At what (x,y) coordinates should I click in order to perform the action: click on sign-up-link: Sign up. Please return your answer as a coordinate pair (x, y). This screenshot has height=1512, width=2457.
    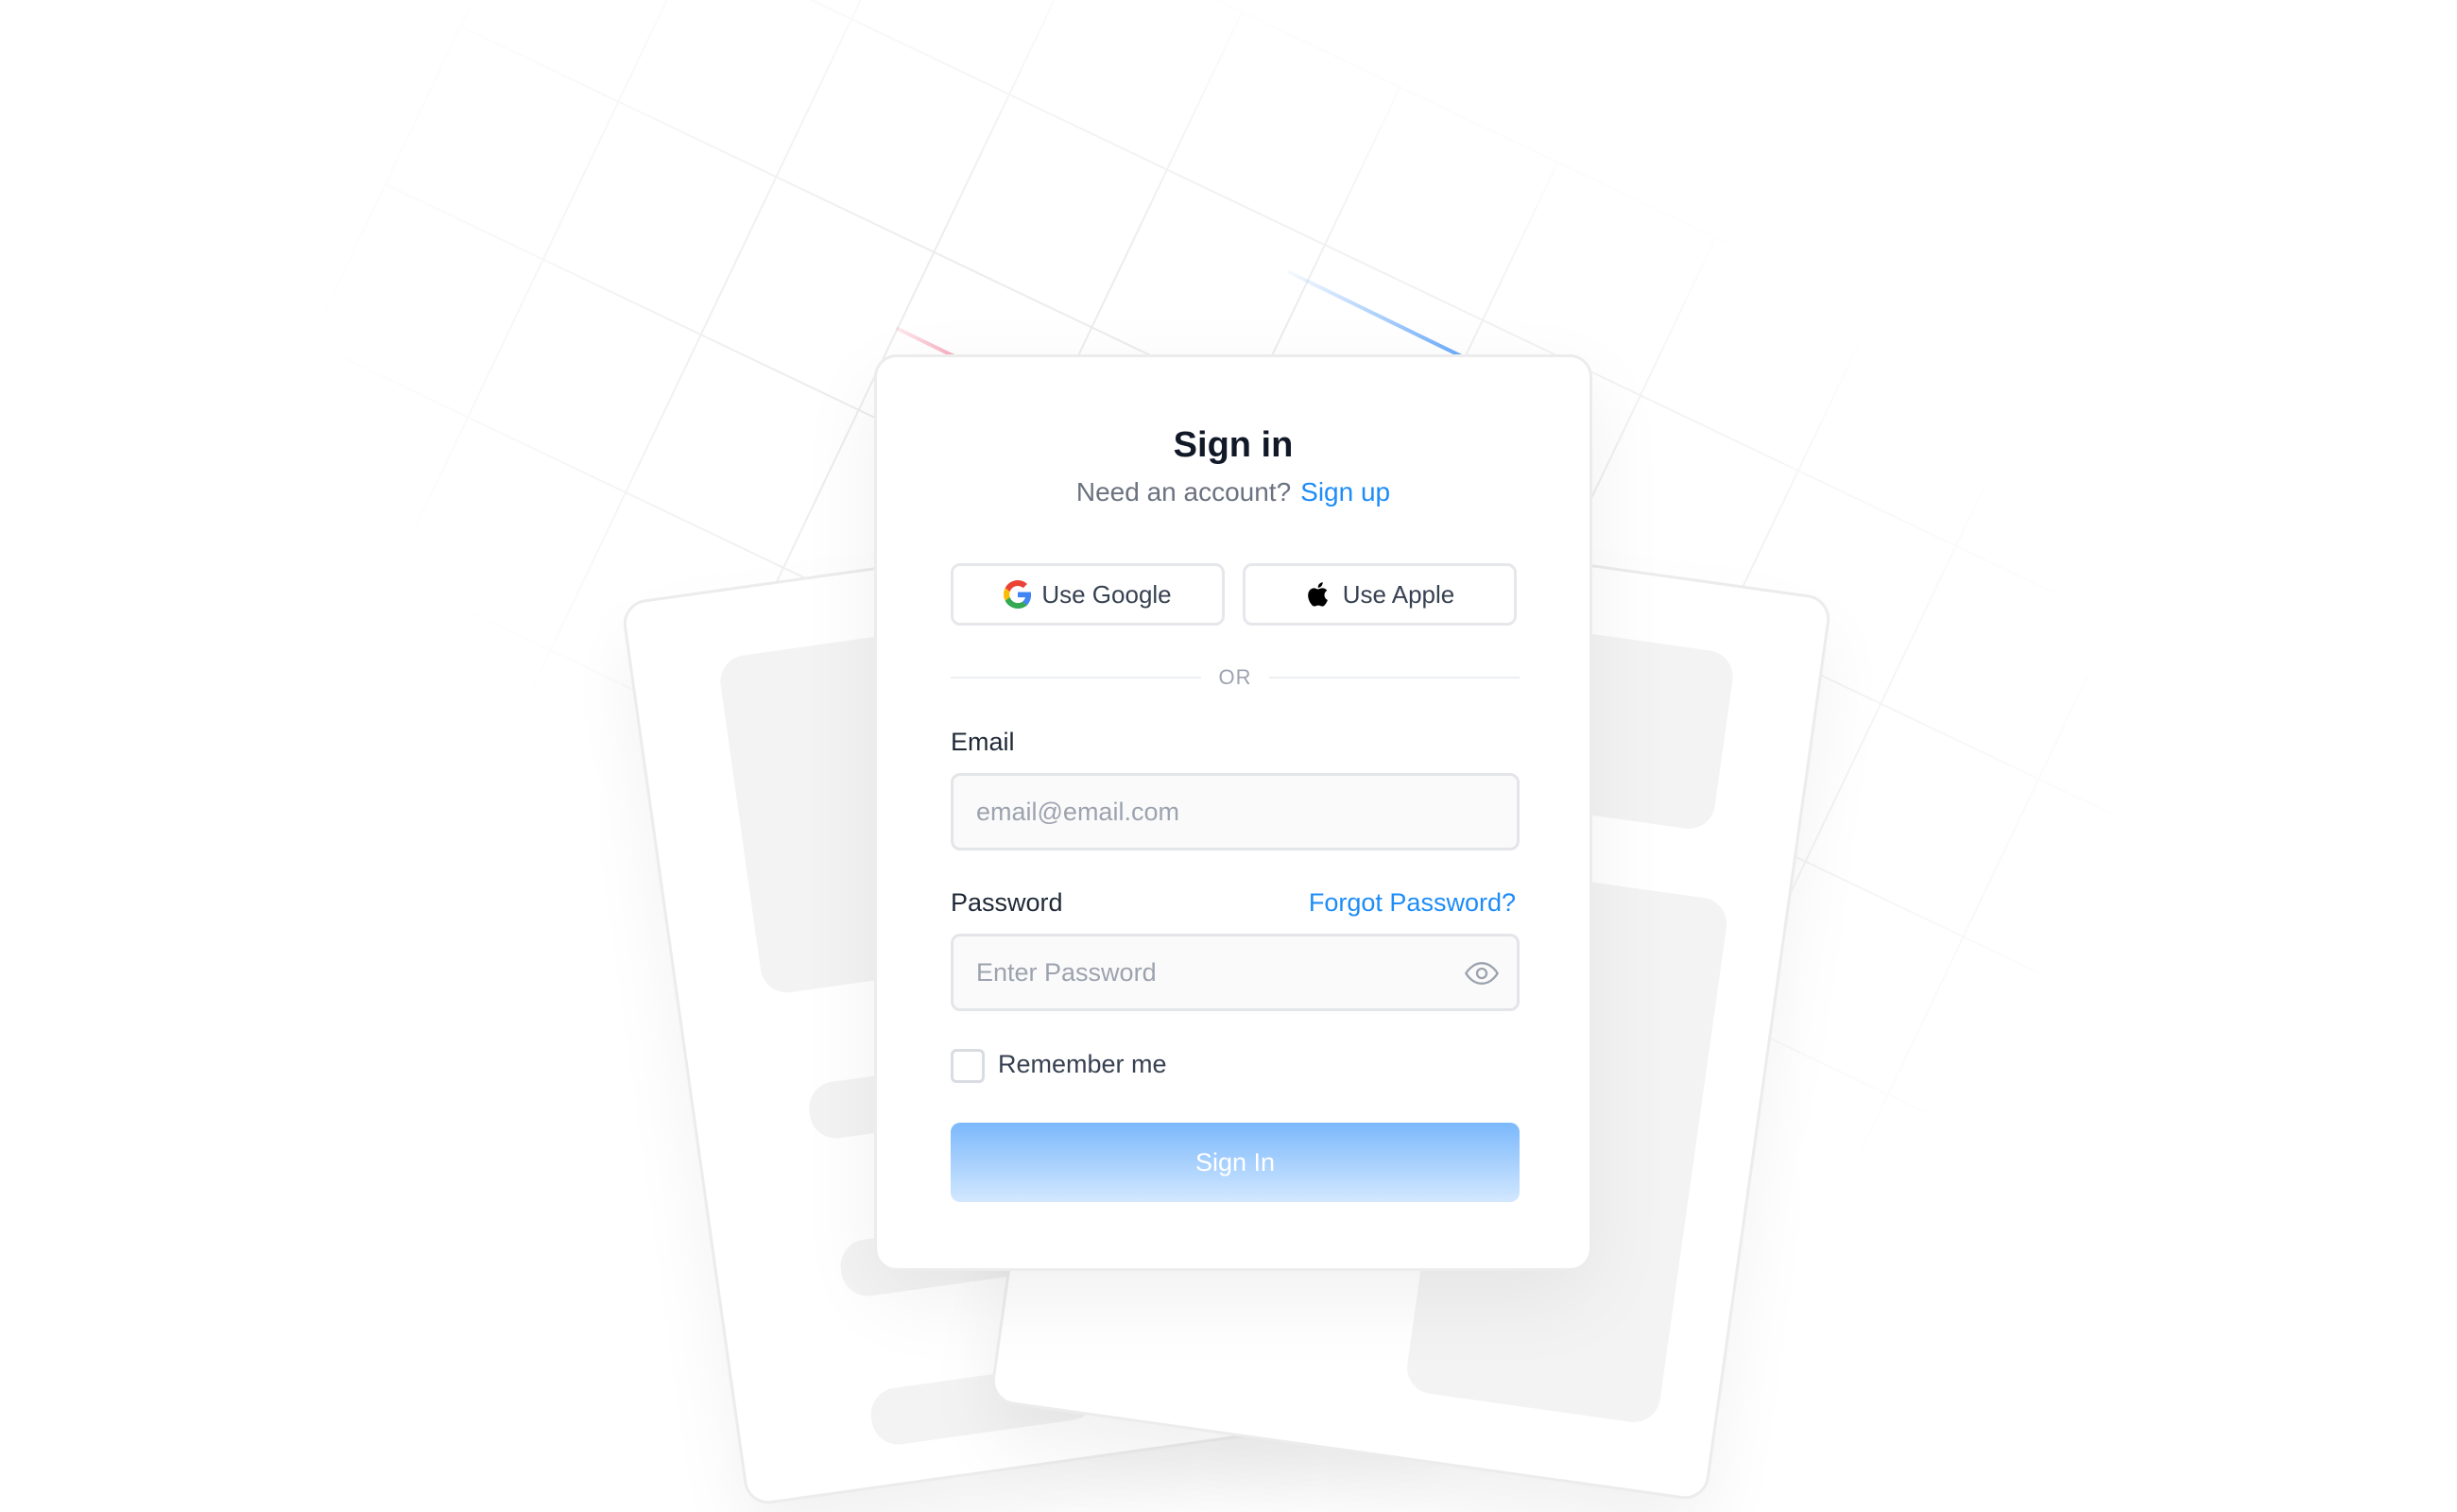
    Looking at the image, I should click on (1345, 492).